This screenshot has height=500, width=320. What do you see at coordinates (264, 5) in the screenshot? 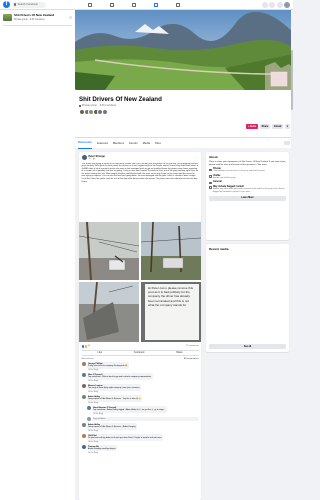
I see `menu-icon` at bounding box center [264, 5].